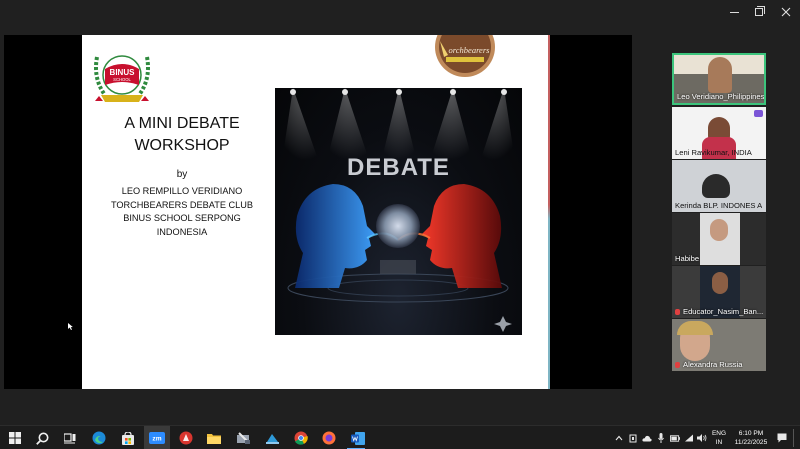 The image size is (800, 449). I want to click on slide-right-margin, so click(555, 212).